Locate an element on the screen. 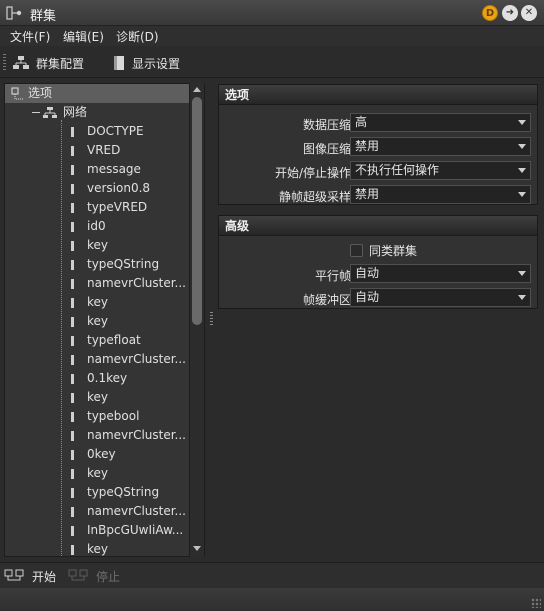 Image resolution: width=544 pixels, height=611 pixels. scroll-thumb is located at coordinates (197, 211).